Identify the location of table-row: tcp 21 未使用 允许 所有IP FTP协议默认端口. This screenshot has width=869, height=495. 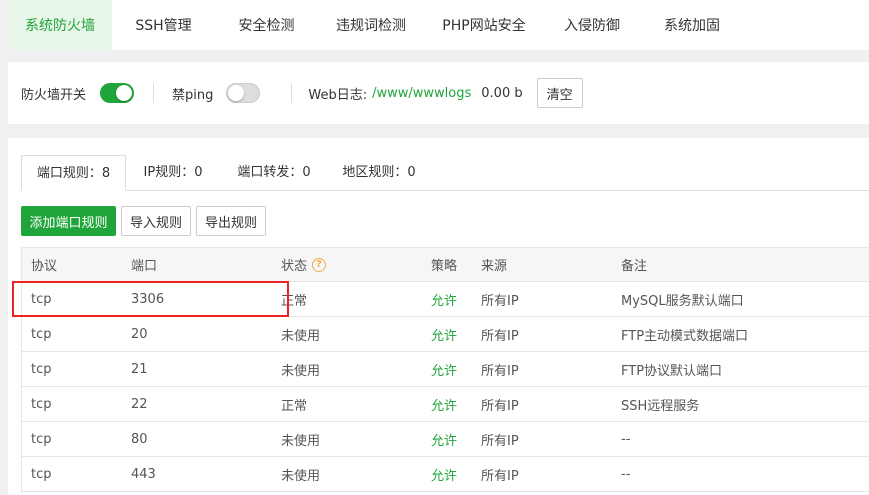
(445, 369).